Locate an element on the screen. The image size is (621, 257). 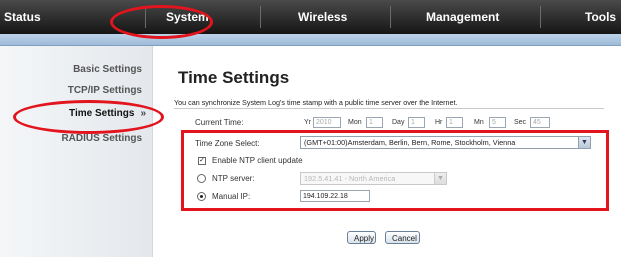
year-input is located at coordinates (327, 122).